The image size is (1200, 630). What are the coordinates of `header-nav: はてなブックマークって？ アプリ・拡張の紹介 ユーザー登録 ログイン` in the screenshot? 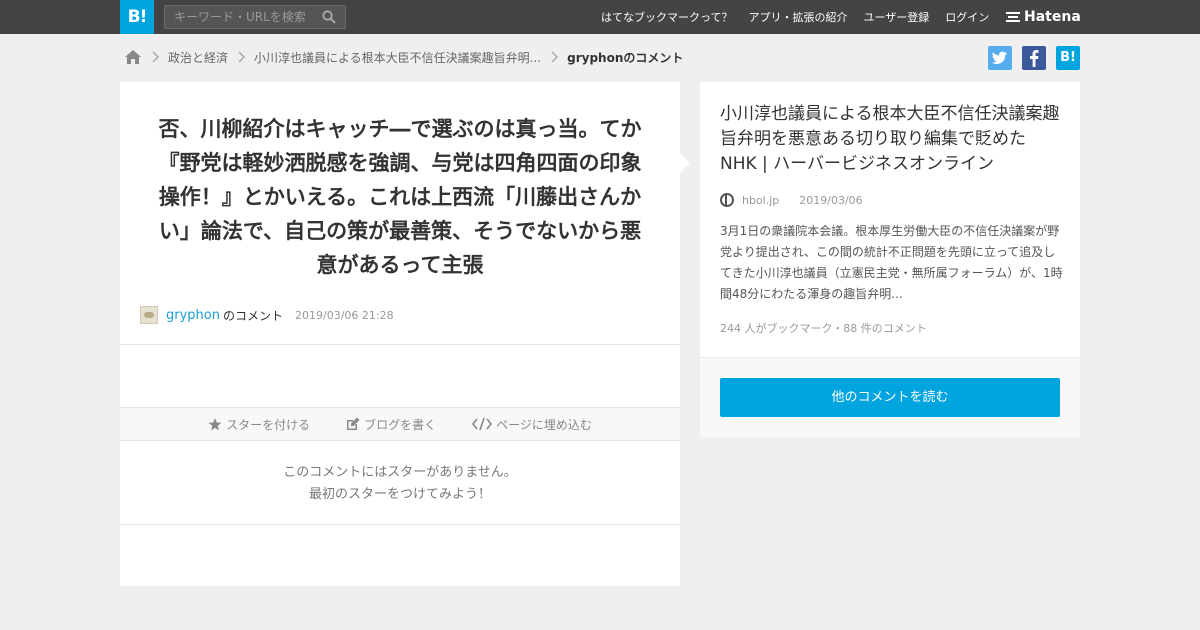 It's located at (787, 17).